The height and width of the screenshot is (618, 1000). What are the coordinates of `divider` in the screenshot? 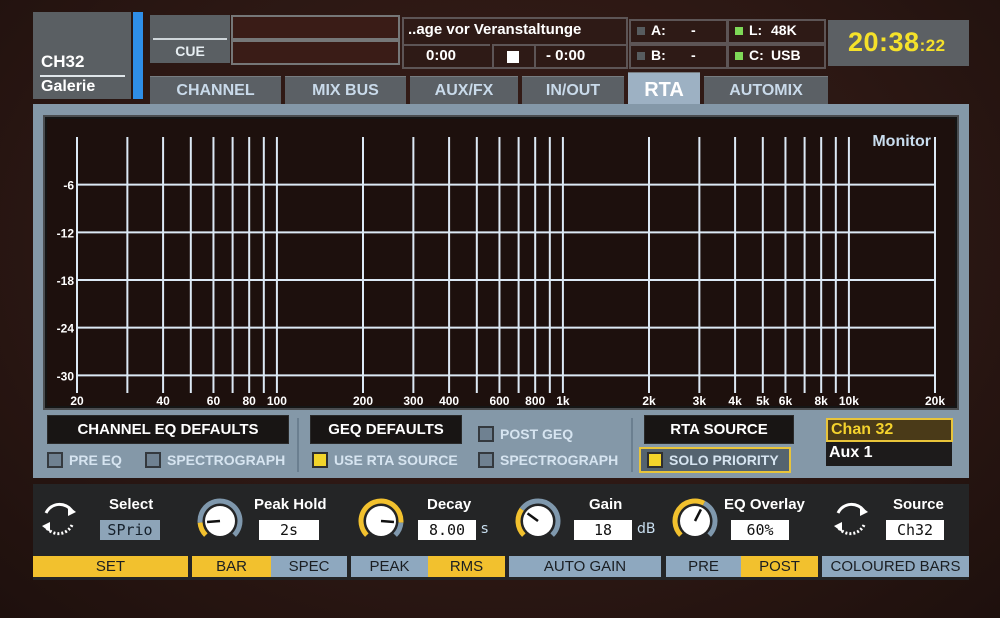 It's located at (298, 445).